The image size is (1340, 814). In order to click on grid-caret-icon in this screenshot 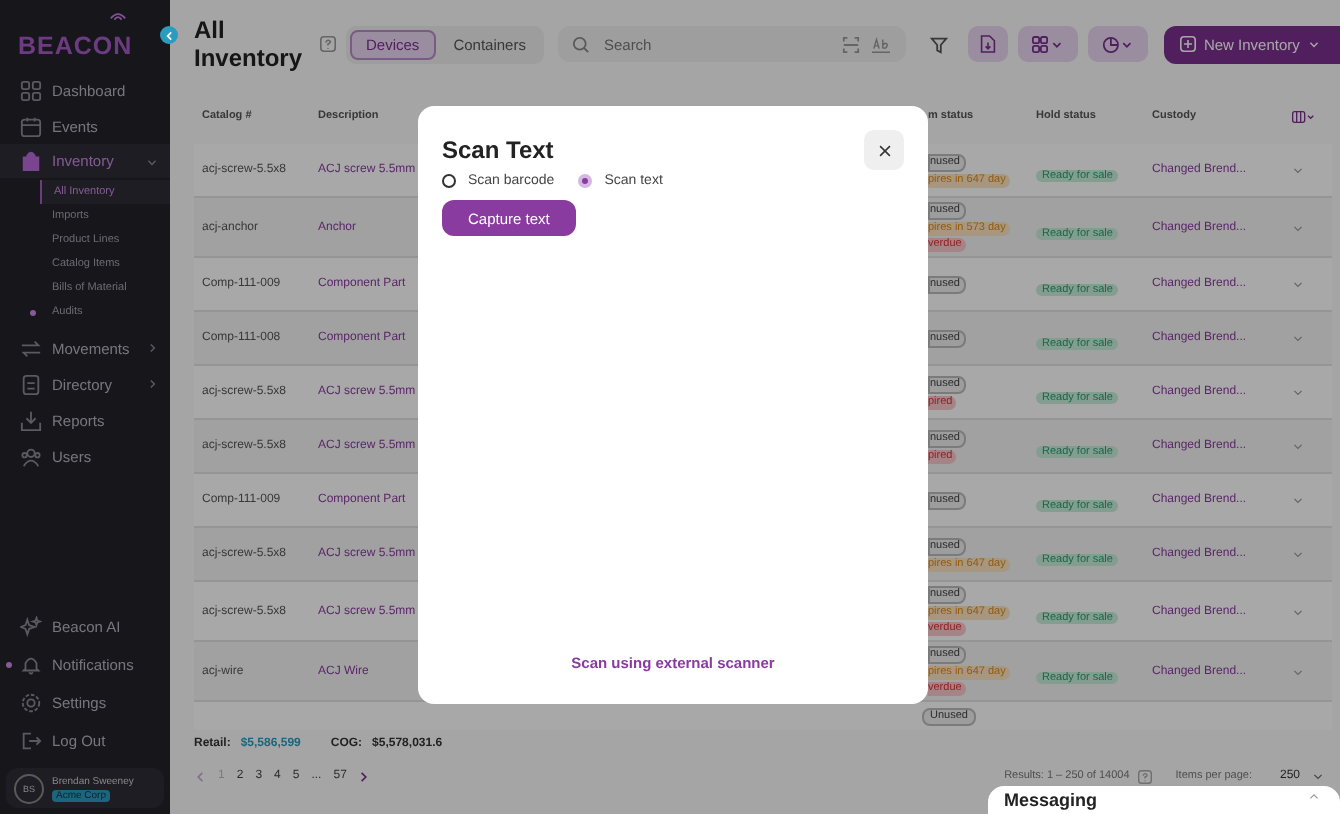, I will do `click(1047, 44)`.